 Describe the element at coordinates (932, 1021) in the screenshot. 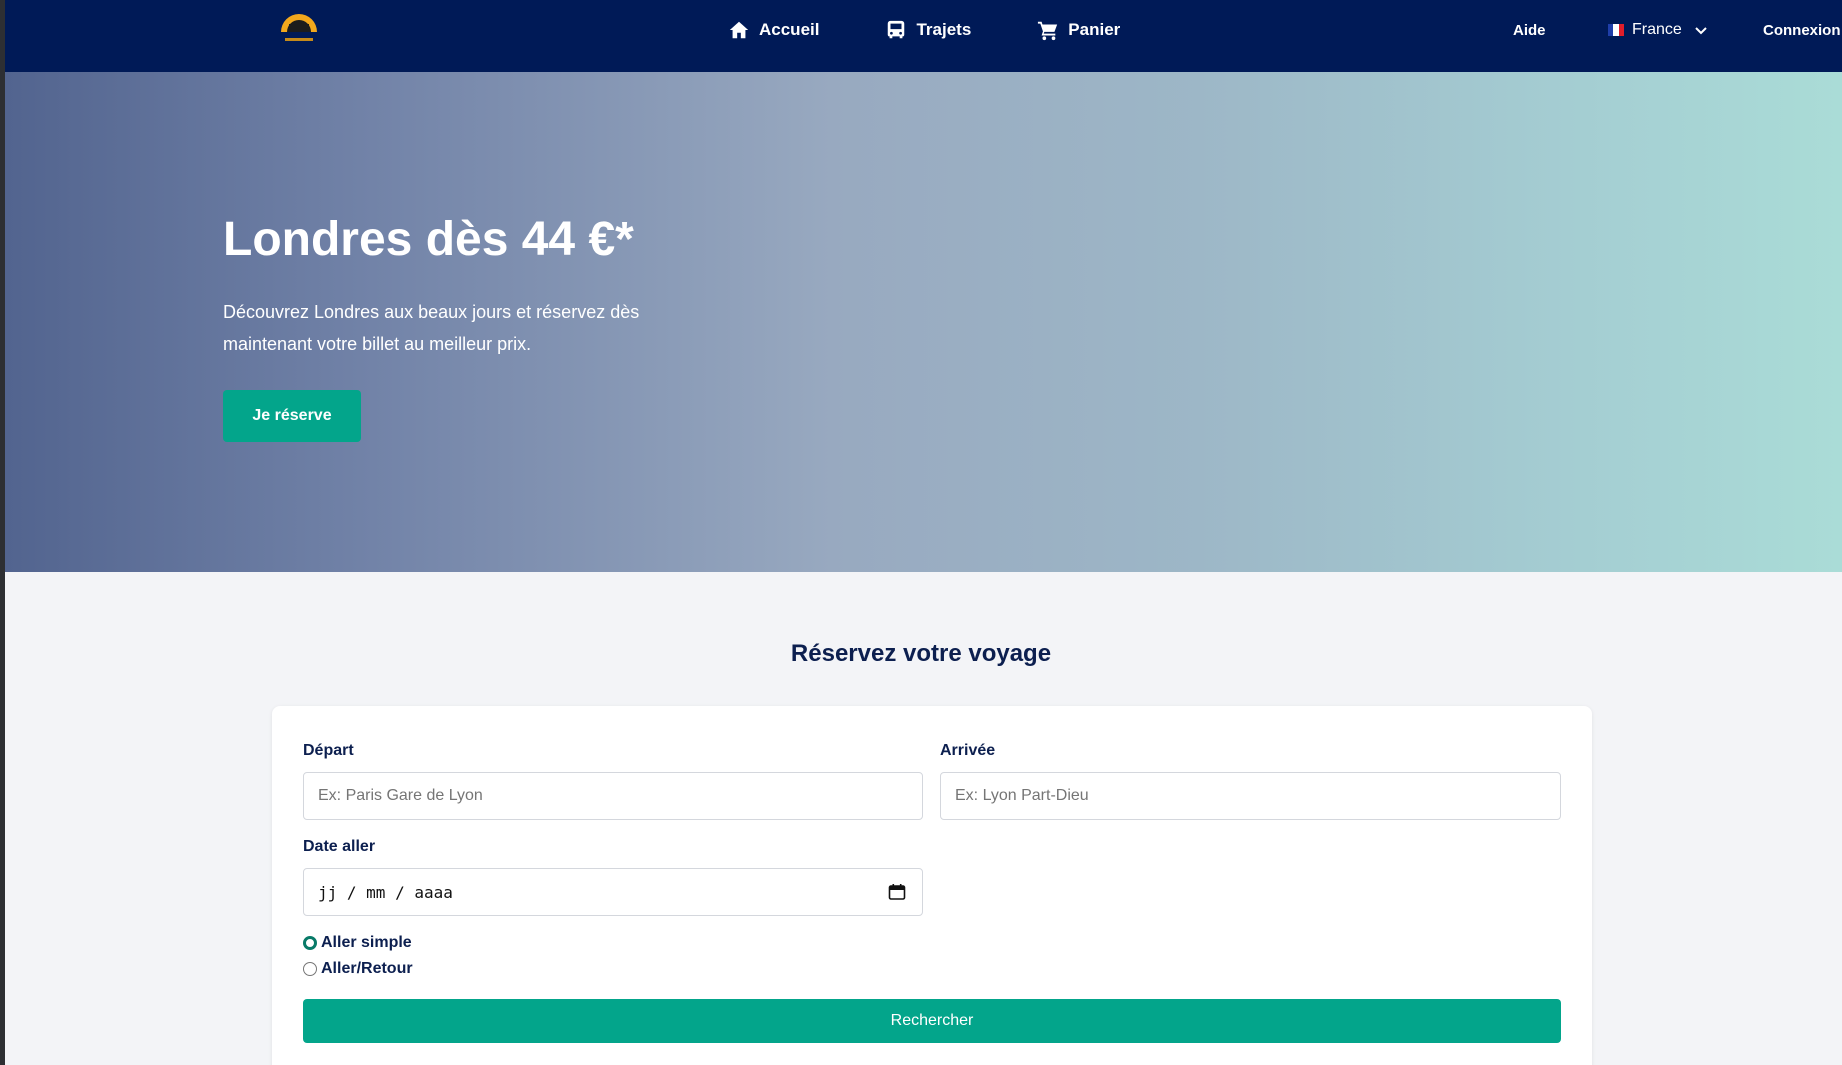

I see `search-button: Rechercher` at that location.